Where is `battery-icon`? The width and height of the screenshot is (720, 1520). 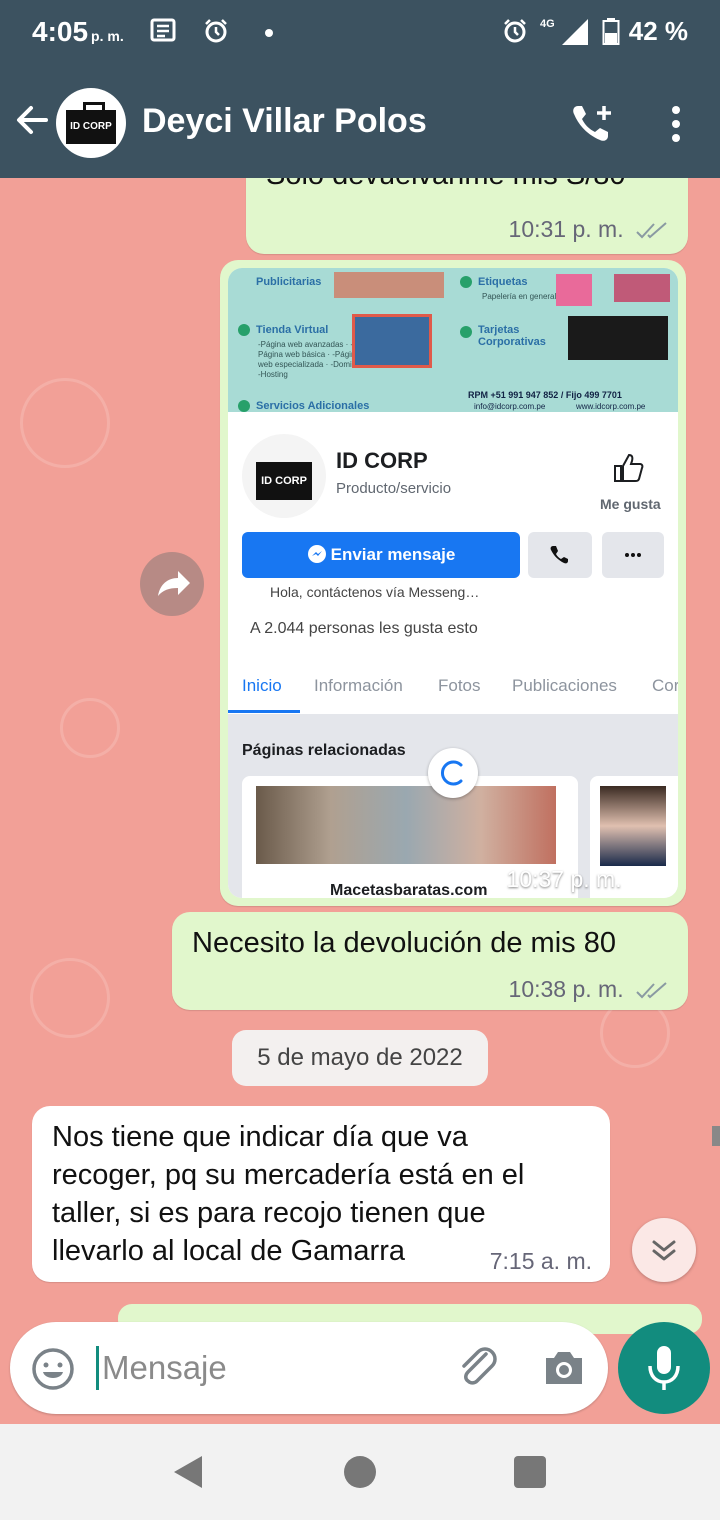 battery-icon is located at coordinates (611, 31).